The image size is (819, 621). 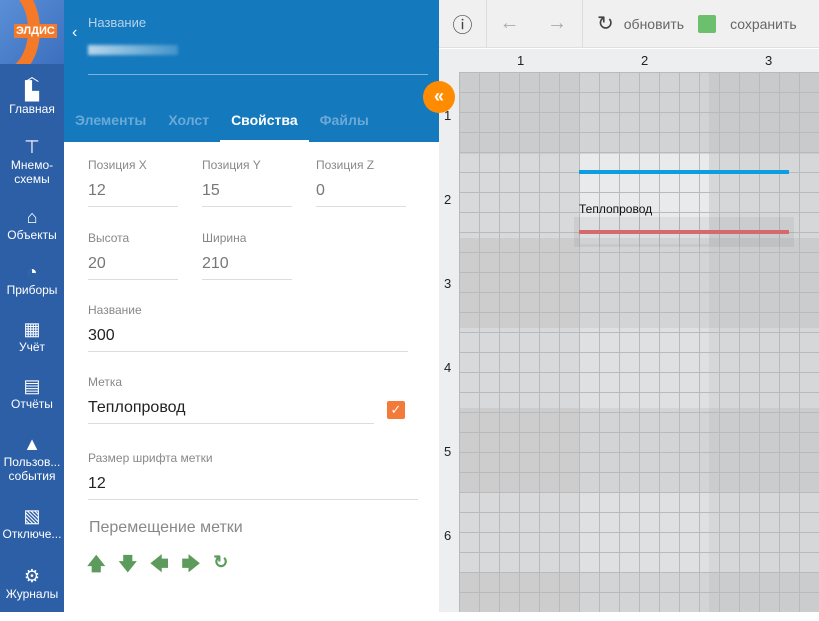 What do you see at coordinates (133, 50) in the screenshot?
I see `name-value-blurred` at bounding box center [133, 50].